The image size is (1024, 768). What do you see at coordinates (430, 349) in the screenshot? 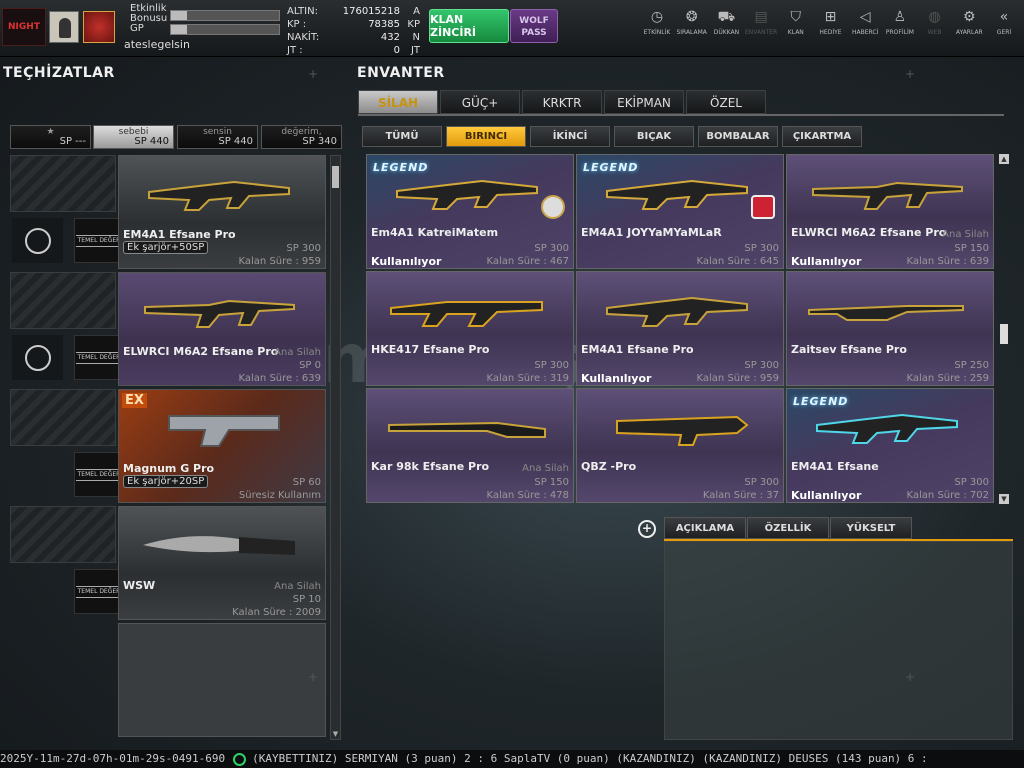
I see `item-name: HKE417 Efsane Pro` at bounding box center [430, 349].